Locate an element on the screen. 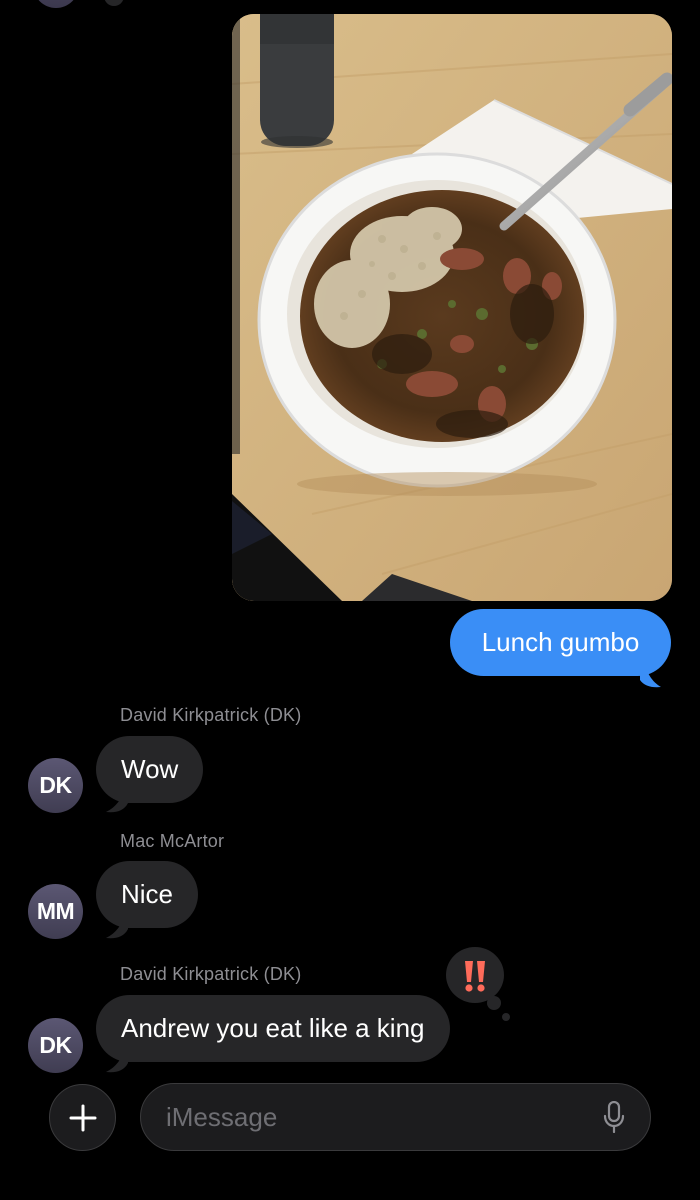  outgoing-message-text: Lunch gumbo is located at coordinates (560, 642).